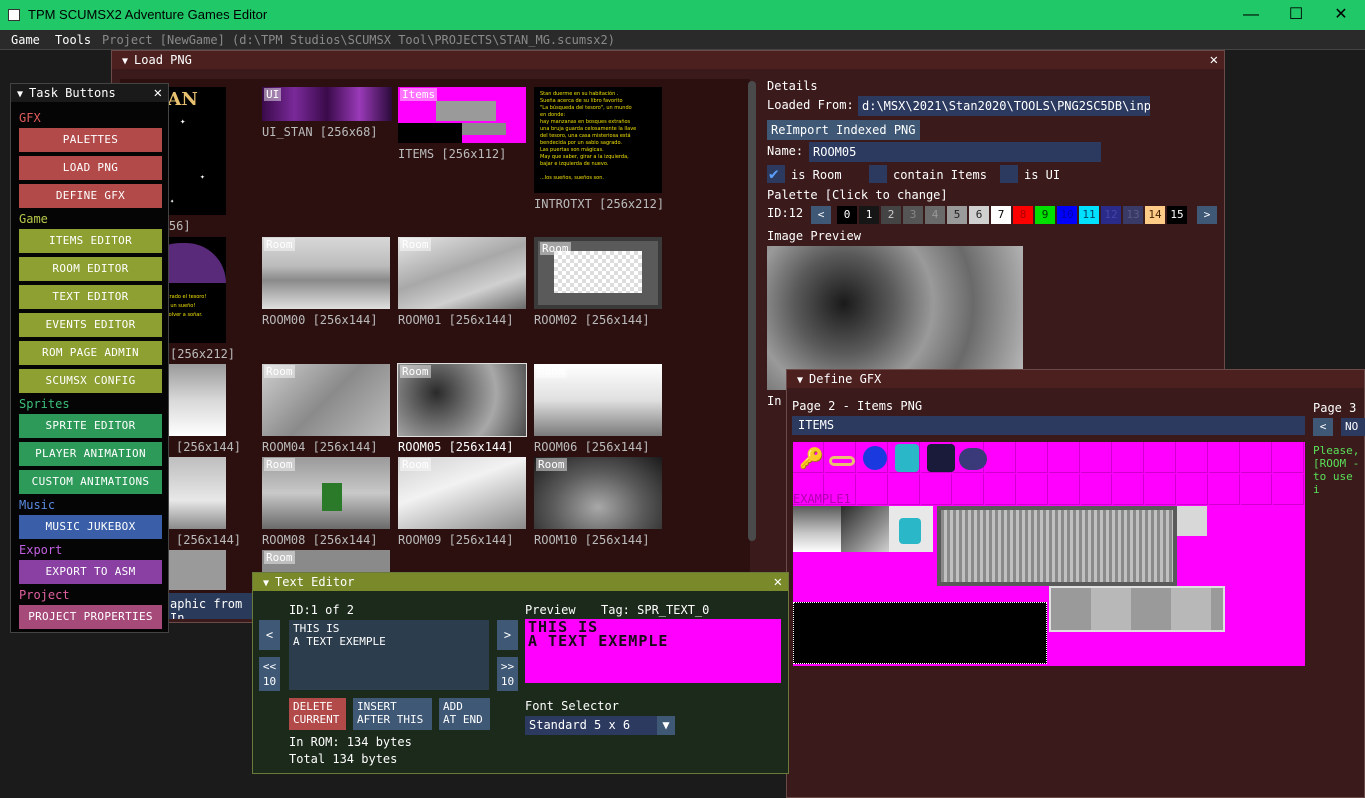 The height and width of the screenshot is (798, 1365). Describe the element at coordinates (598, 273) in the screenshot. I see `thumb-room02: Room` at that location.